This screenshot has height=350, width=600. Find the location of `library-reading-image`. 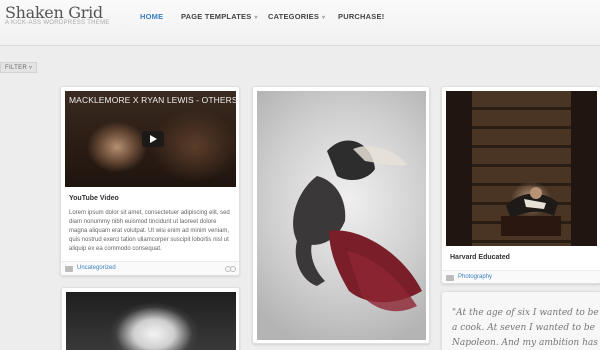

library-reading-image is located at coordinates (521, 168).